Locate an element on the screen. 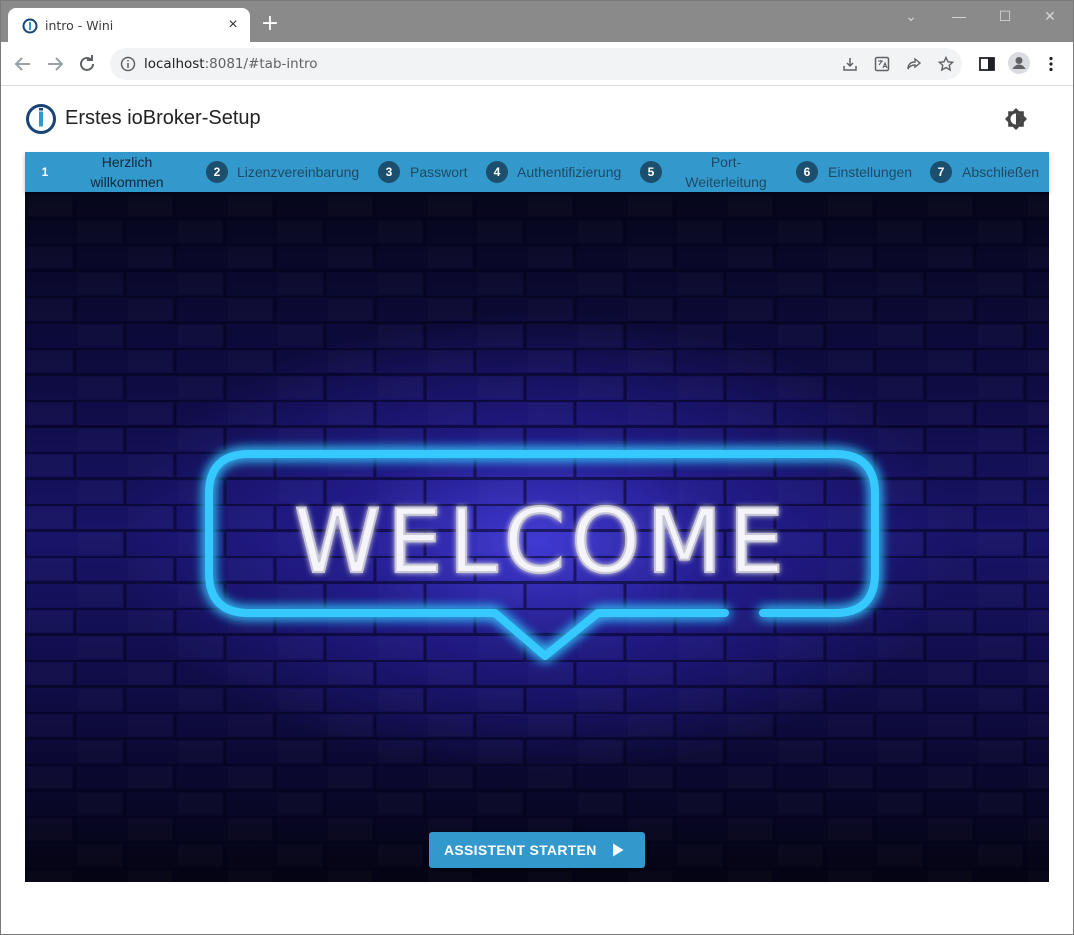  step-4: 4 Authentifizierung is located at coordinates (558, 172).